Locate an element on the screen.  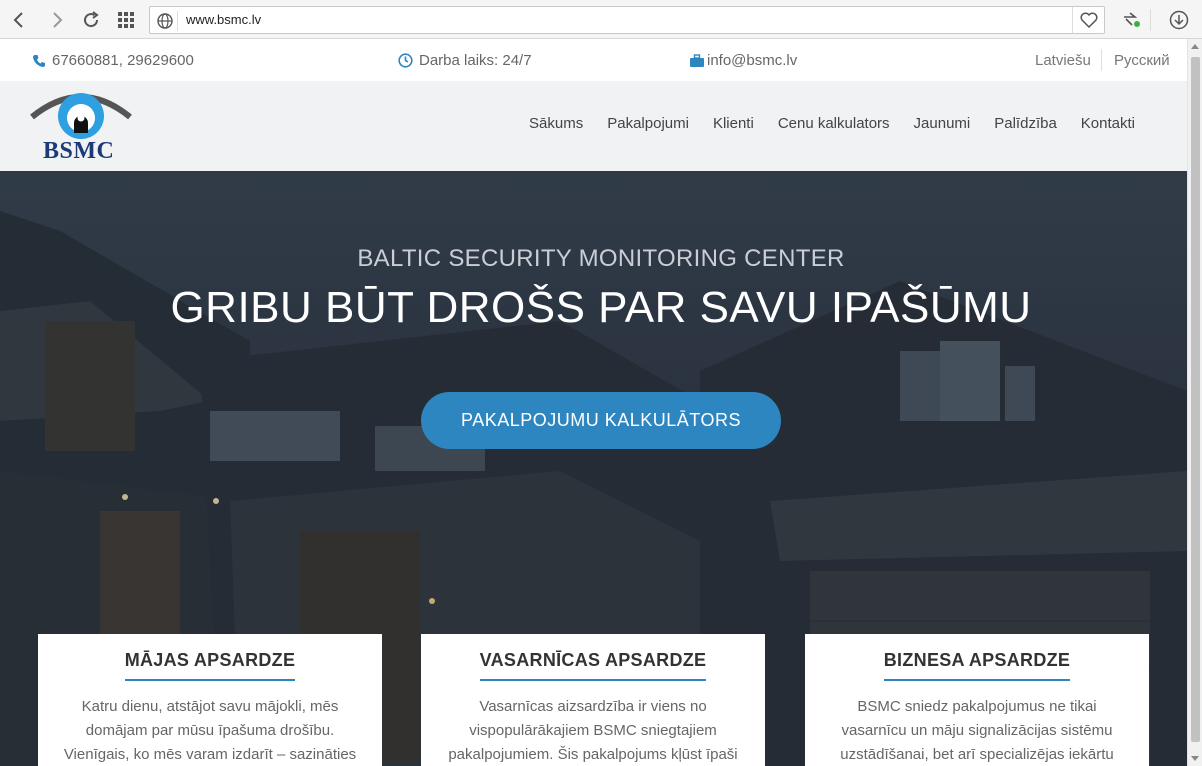
calculator-button: PAKALPOJUMU KALKULĀTORS is located at coordinates (601, 420).